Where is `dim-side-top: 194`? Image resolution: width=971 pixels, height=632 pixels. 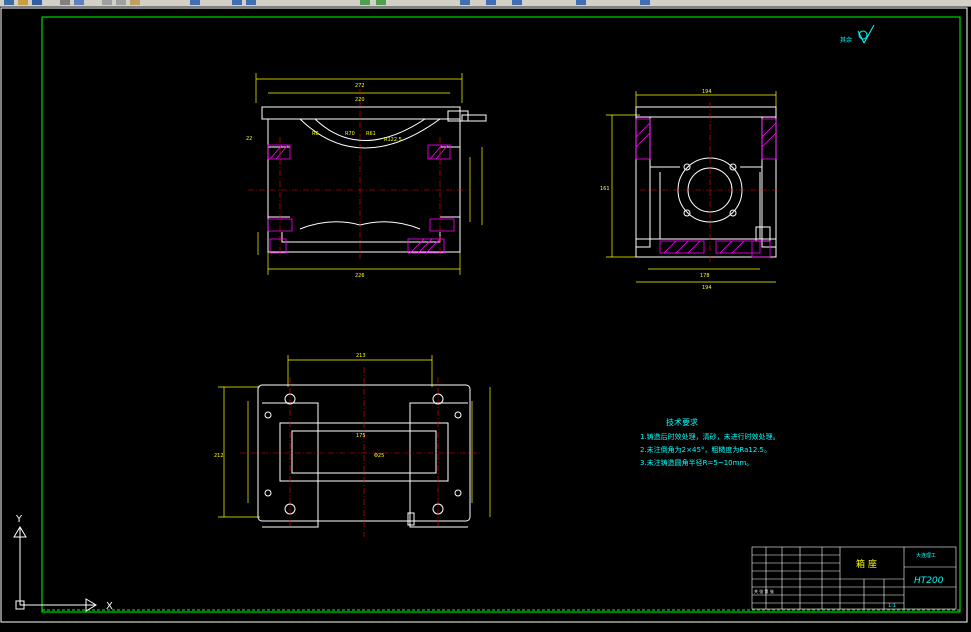
dim-side-top: 194 is located at coordinates (707, 92).